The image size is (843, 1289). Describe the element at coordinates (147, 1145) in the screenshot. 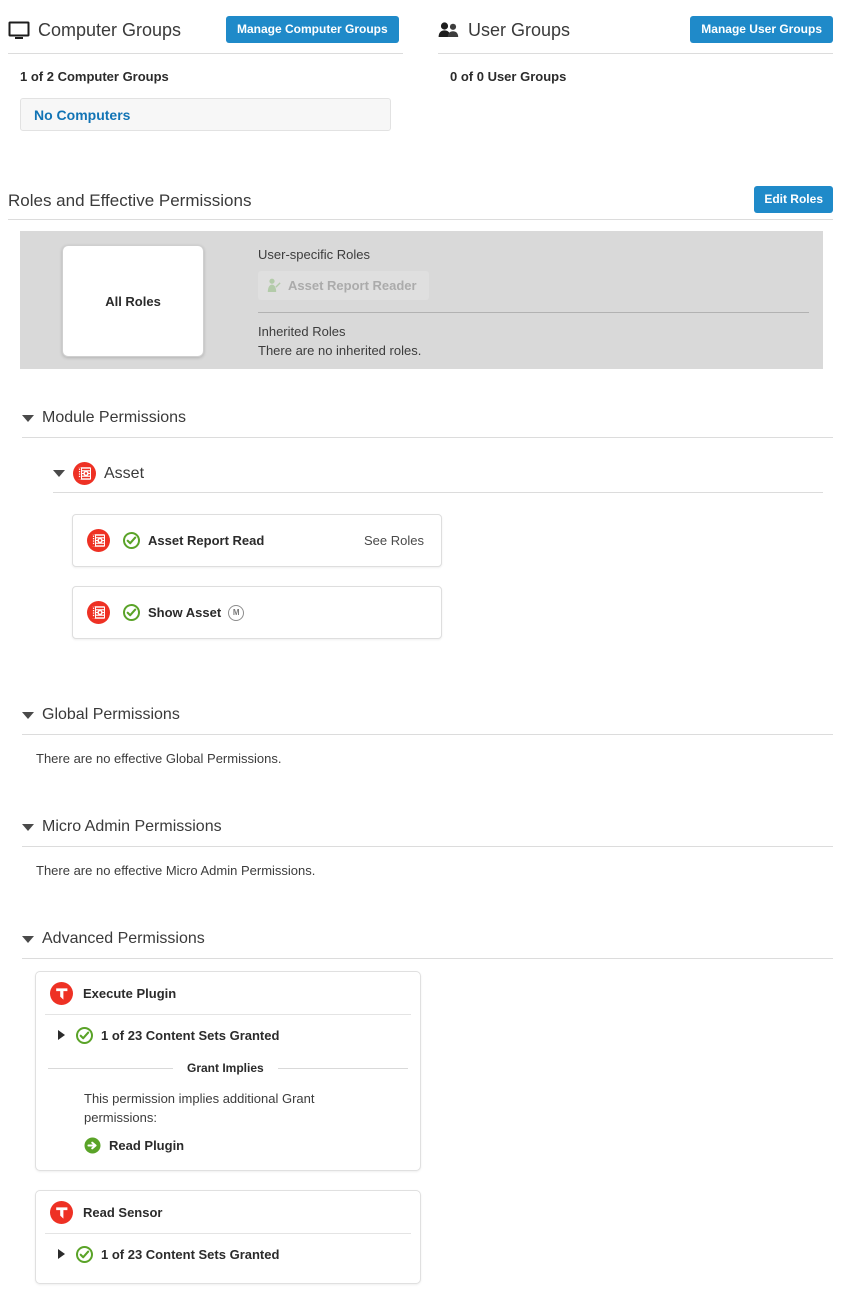

I see `grant-implies-item-label: Read Plugin` at that location.